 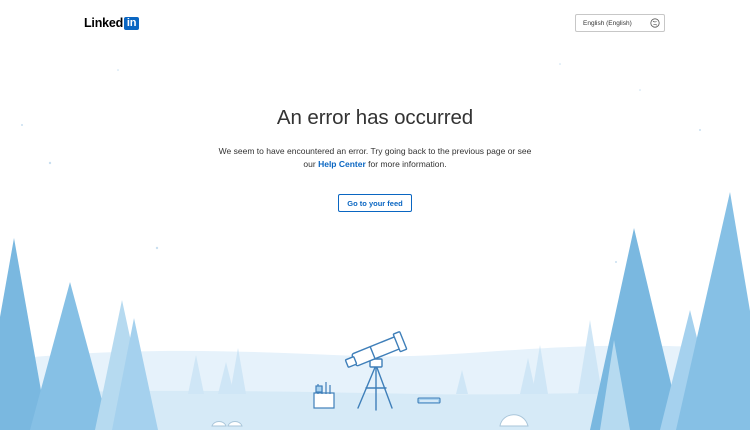 What do you see at coordinates (607, 23) in the screenshot?
I see `language-selected-label: English (English)` at bounding box center [607, 23].